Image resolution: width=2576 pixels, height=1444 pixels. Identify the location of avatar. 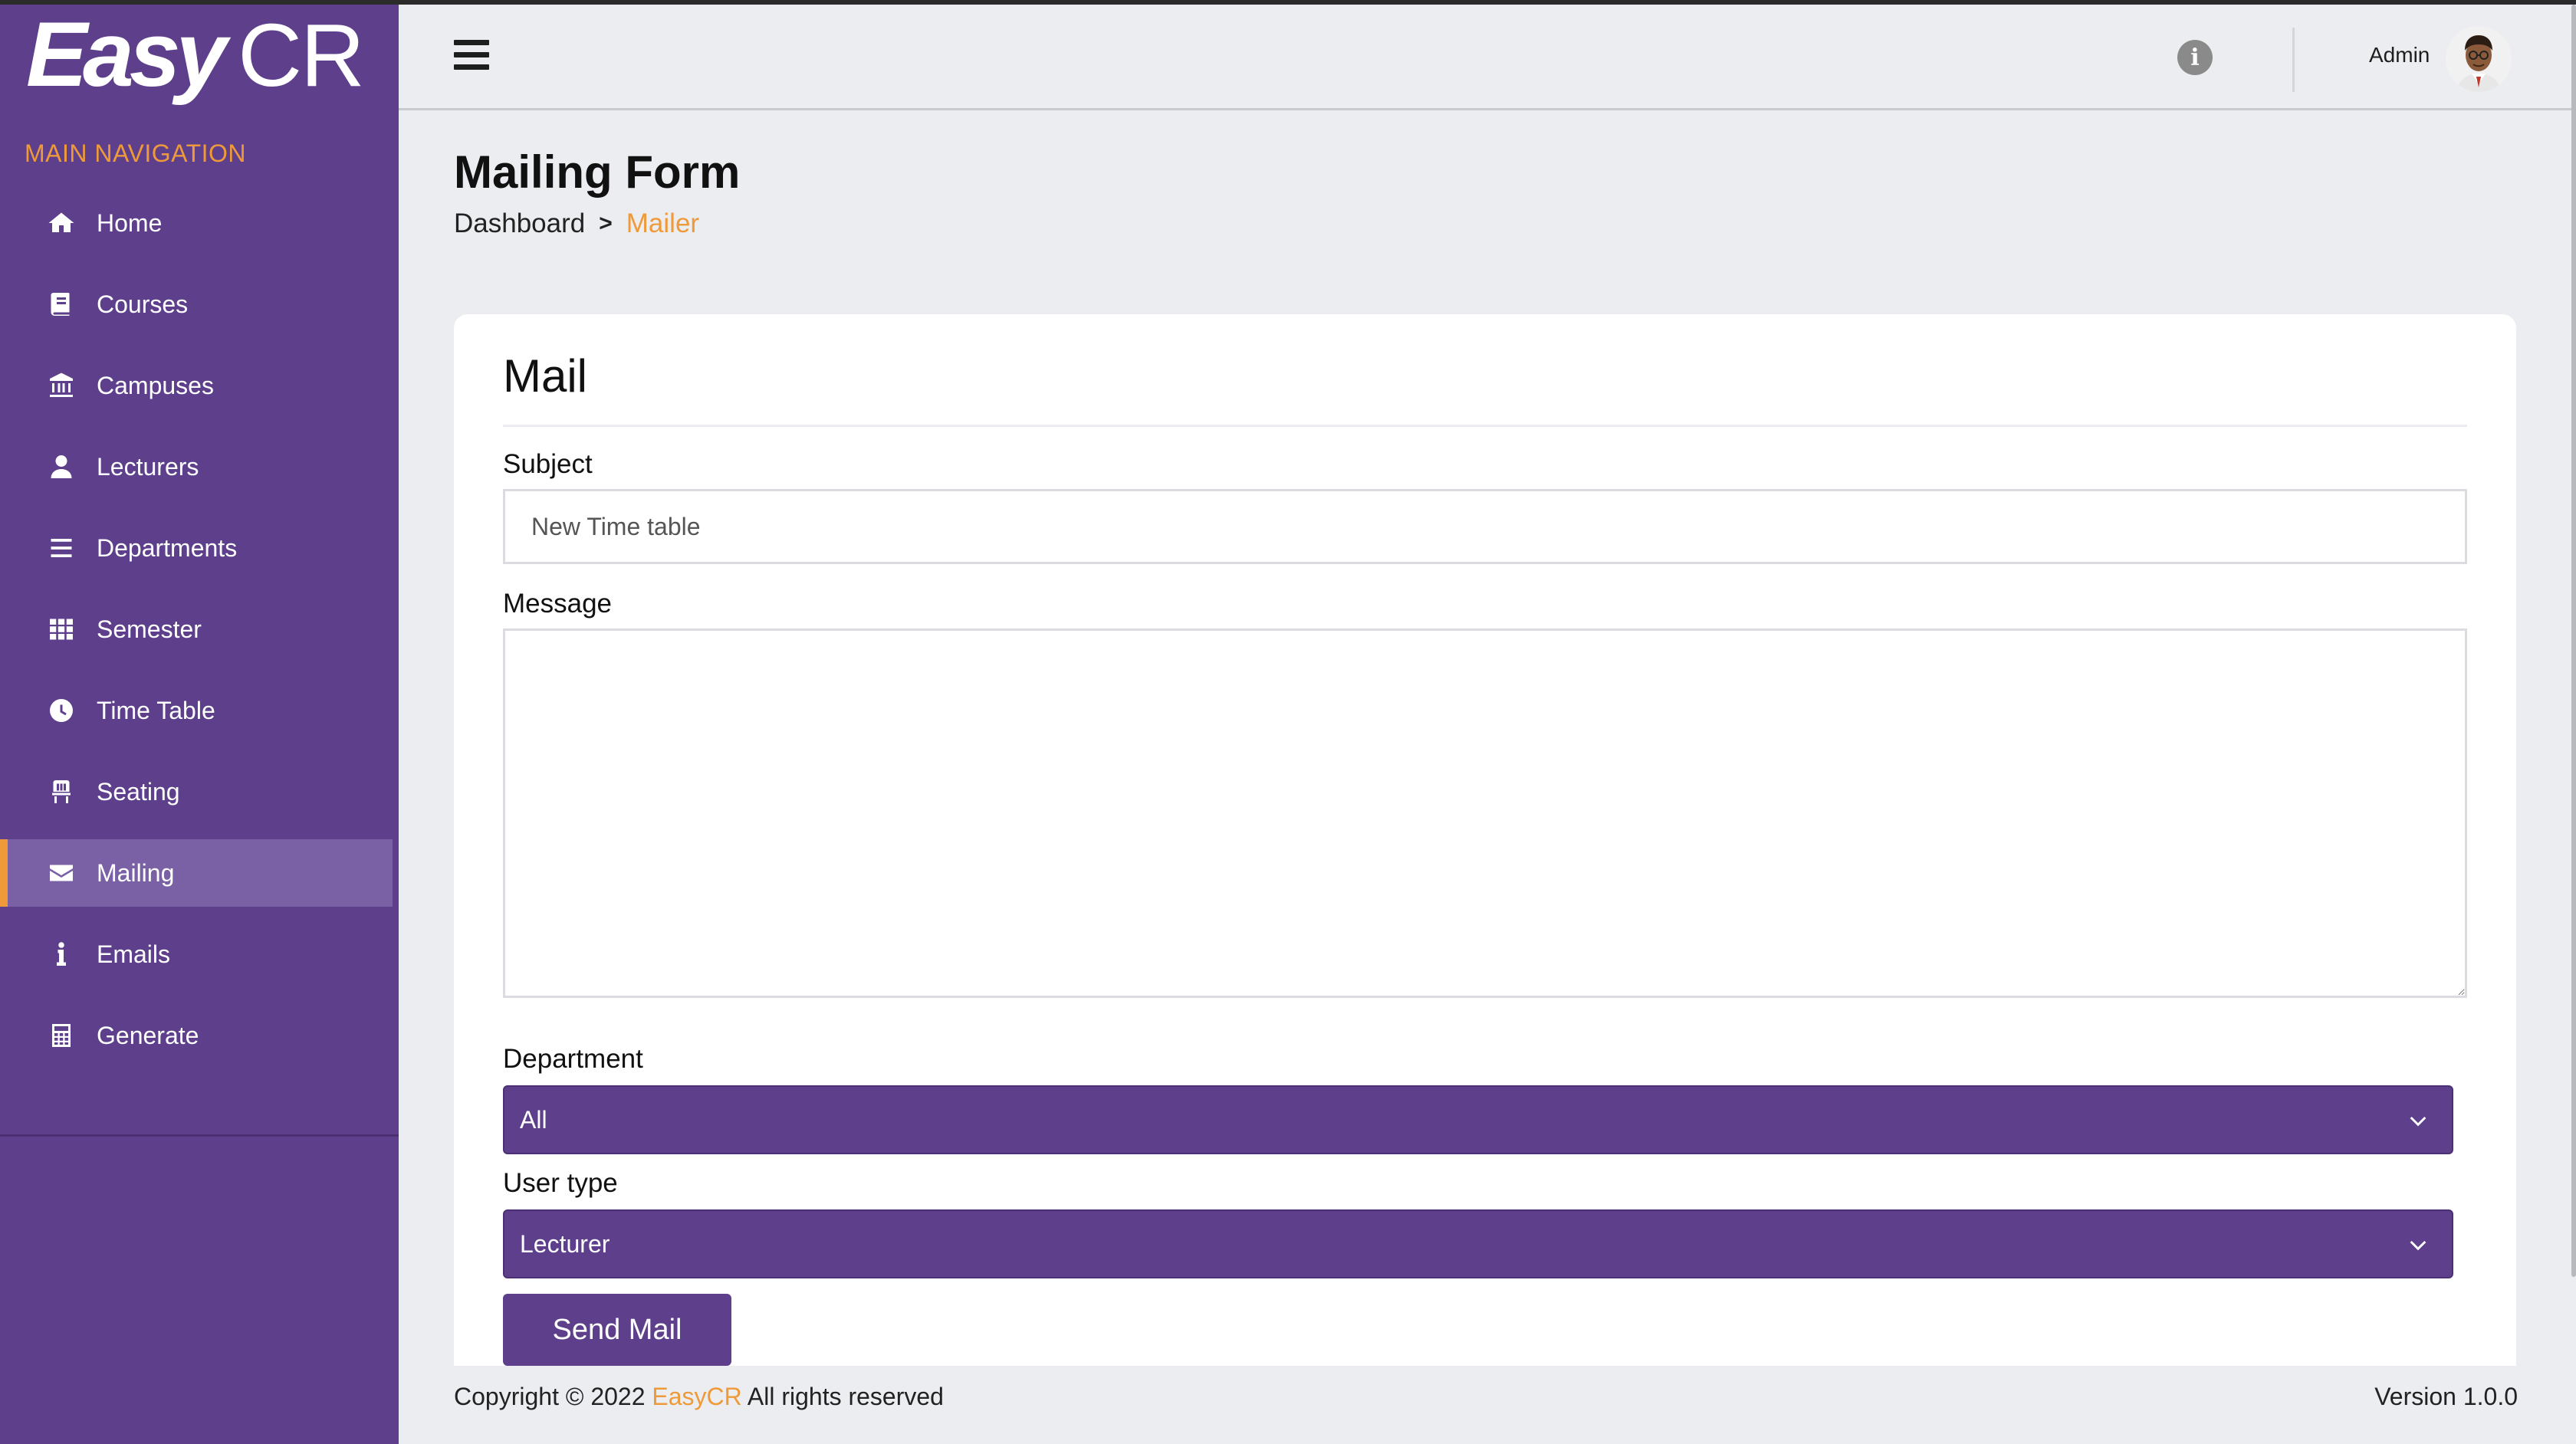
(2479, 59).